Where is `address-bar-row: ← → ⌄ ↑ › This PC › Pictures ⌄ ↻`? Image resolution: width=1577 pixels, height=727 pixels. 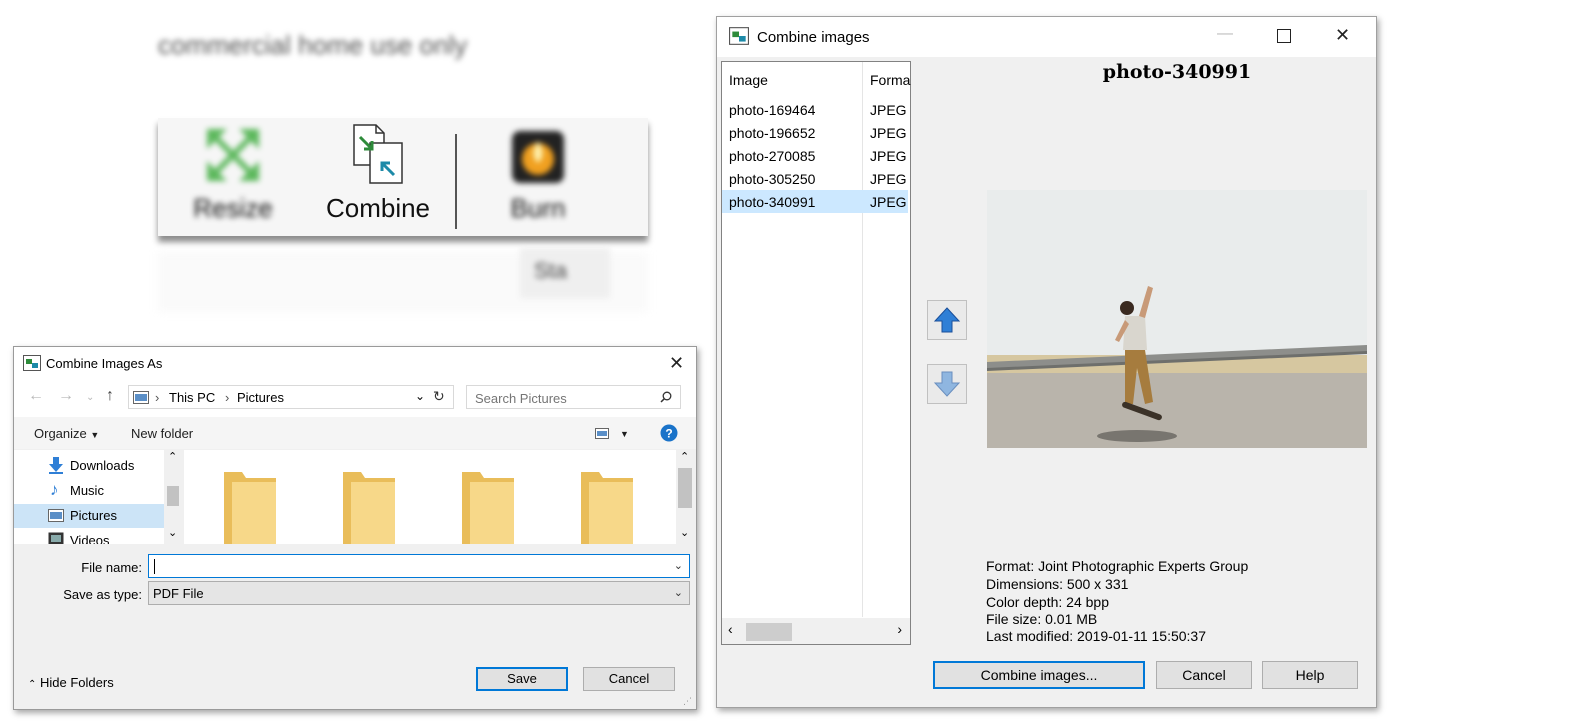 address-bar-row: ← → ⌄ ↑ › This PC › Pictures ⌄ ↻ is located at coordinates (355, 399).